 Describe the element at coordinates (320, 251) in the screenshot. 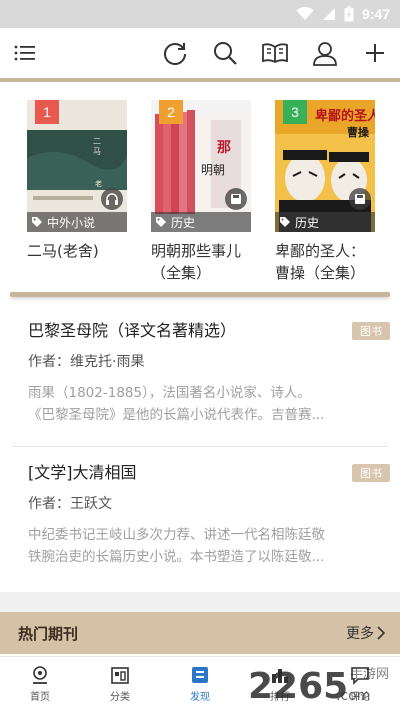

I see `book-title-line: 卑鄙的圣人：` at that location.